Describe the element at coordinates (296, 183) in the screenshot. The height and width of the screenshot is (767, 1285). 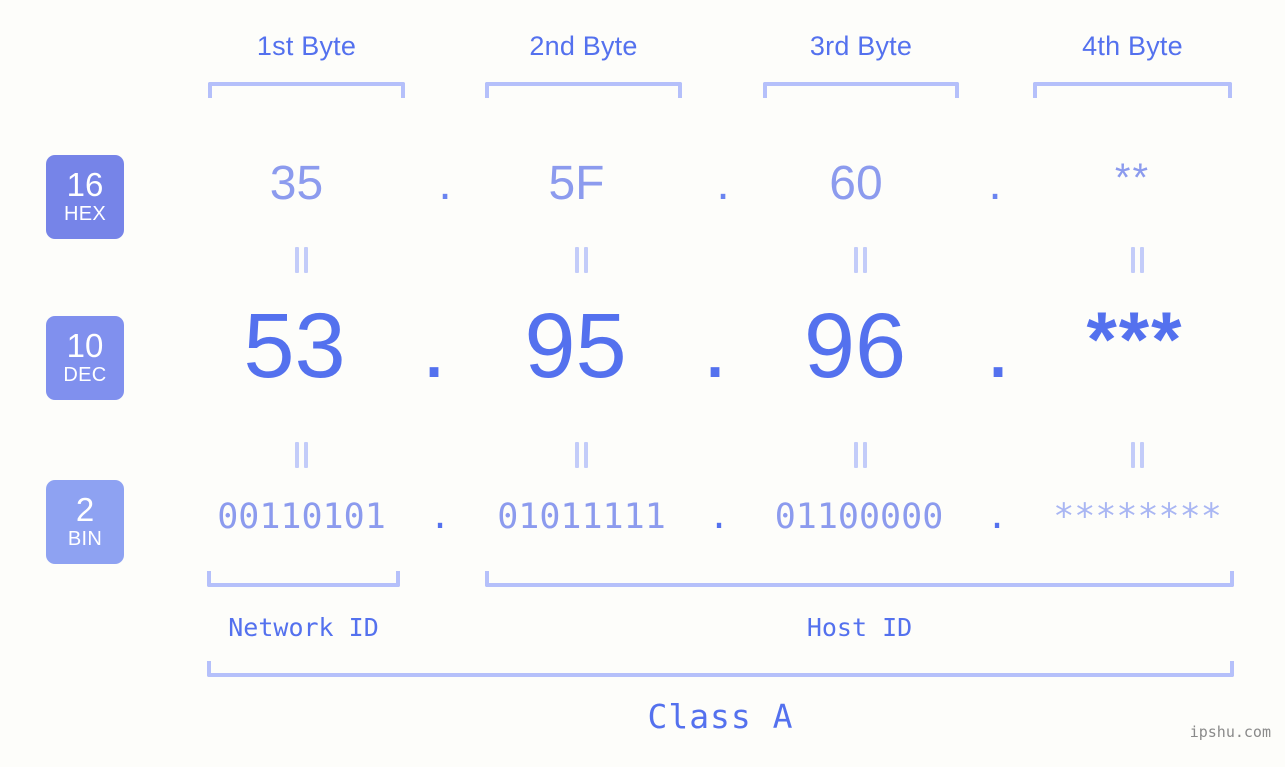
I see `hex-byte-1: 35` at that location.